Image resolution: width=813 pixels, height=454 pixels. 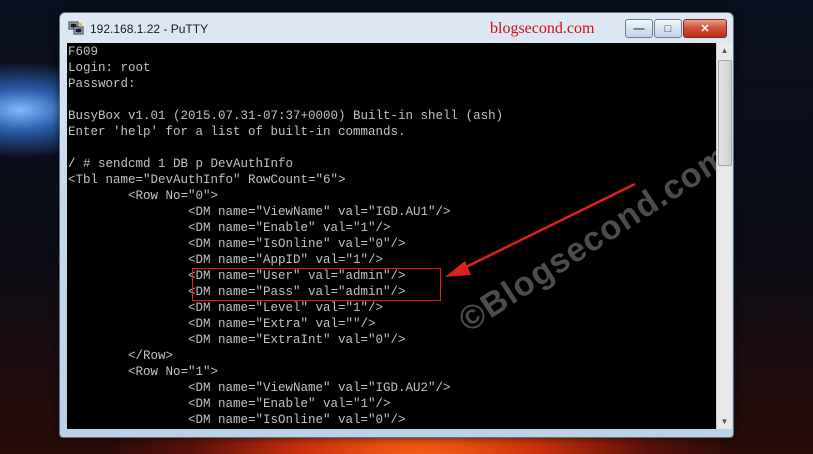 What do you see at coordinates (226, 308) in the screenshot?
I see `terminal-line: <DM name="Level" val="1"/>` at bounding box center [226, 308].